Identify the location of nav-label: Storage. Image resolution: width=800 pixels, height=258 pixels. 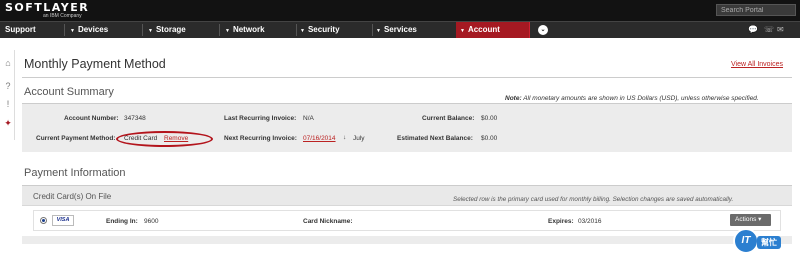
(170, 29).